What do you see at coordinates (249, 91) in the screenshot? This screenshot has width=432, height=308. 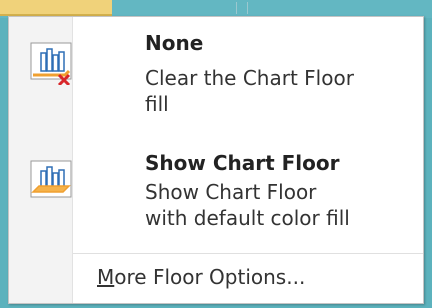 I see `menu-item-description: Clear the Chart Floor fill` at bounding box center [249, 91].